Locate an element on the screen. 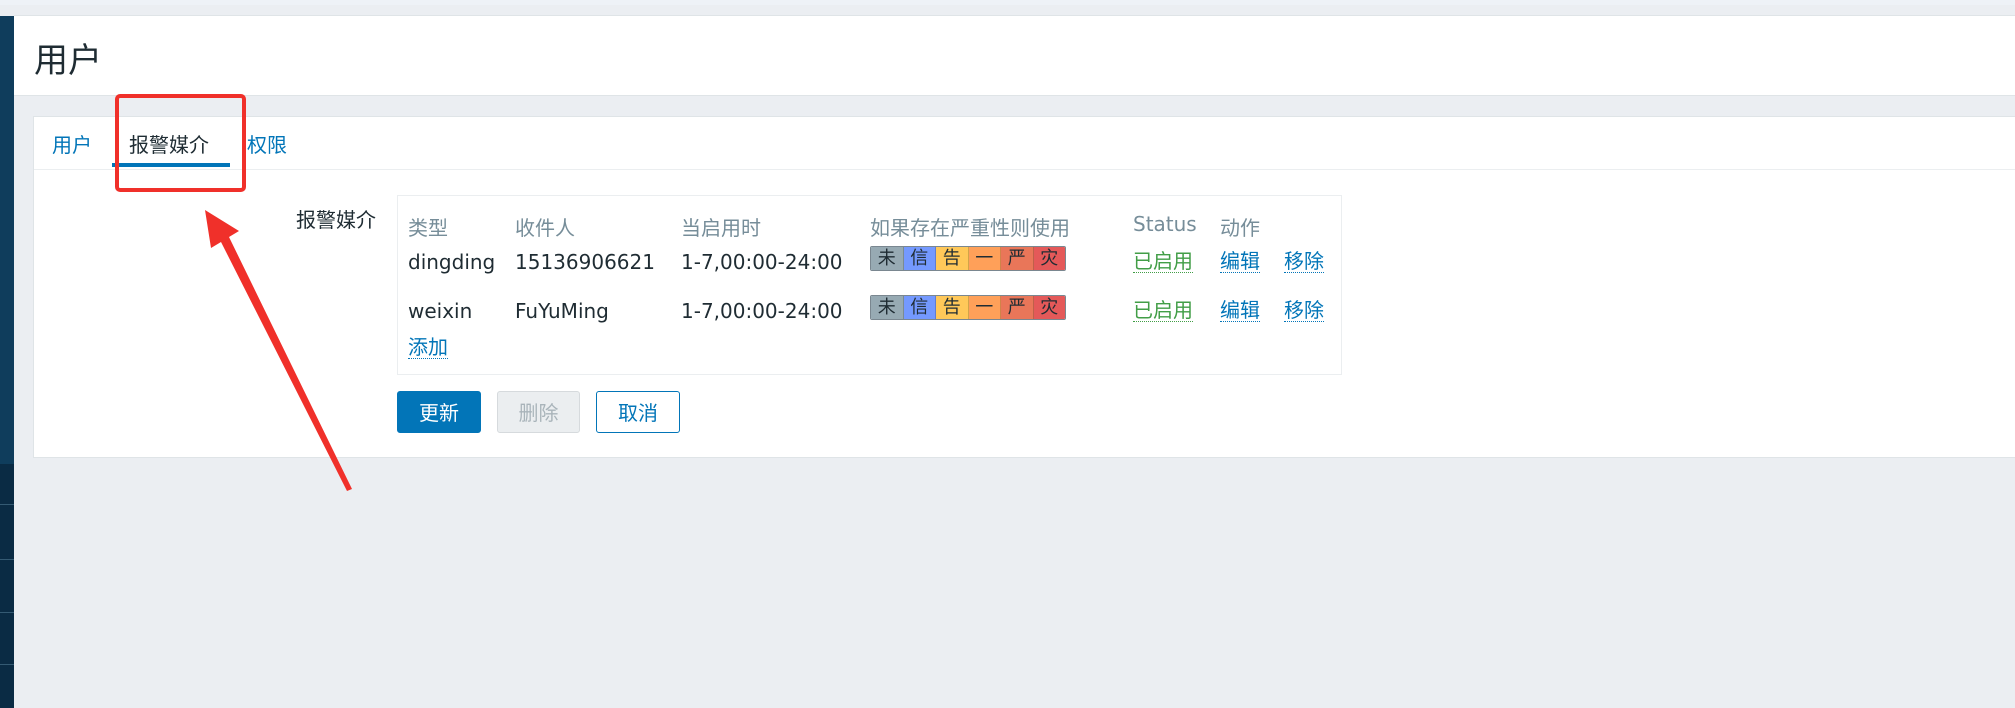 The image size is (2015, 708). header-when-active: 当启用时 is located at coordinates (721, 228).